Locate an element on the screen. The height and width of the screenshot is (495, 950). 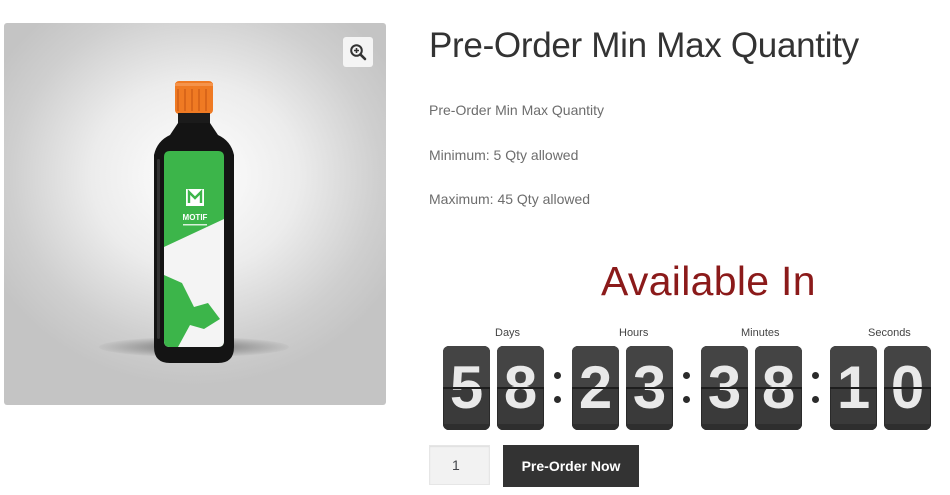
maximum-quantity-note: Maximum: 45 Qty allowed is located at coordinates (510, 199).